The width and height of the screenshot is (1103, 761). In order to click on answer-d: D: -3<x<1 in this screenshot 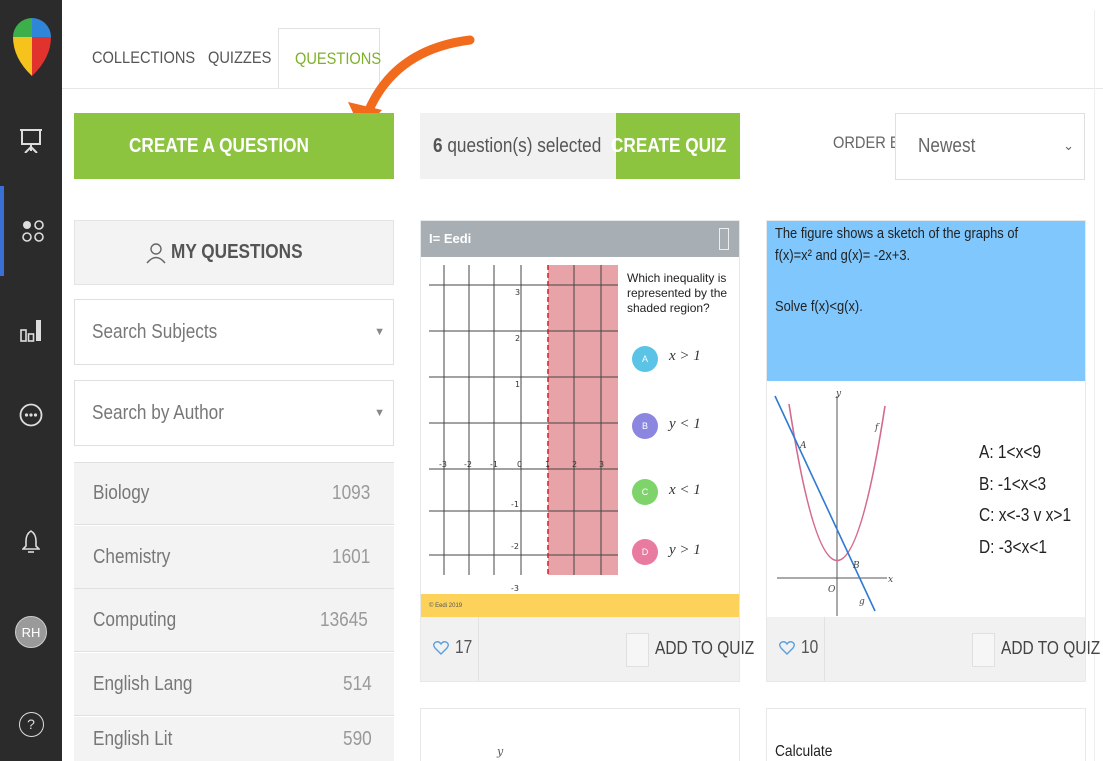, I will do `click(1013, 547)`.